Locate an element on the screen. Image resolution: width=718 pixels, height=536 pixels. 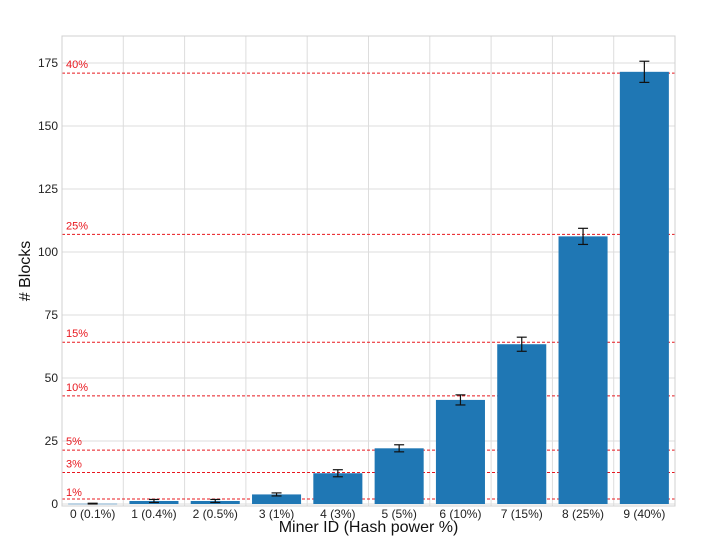
y-tick-label-5: 125 is located at coordinates (48, 189).